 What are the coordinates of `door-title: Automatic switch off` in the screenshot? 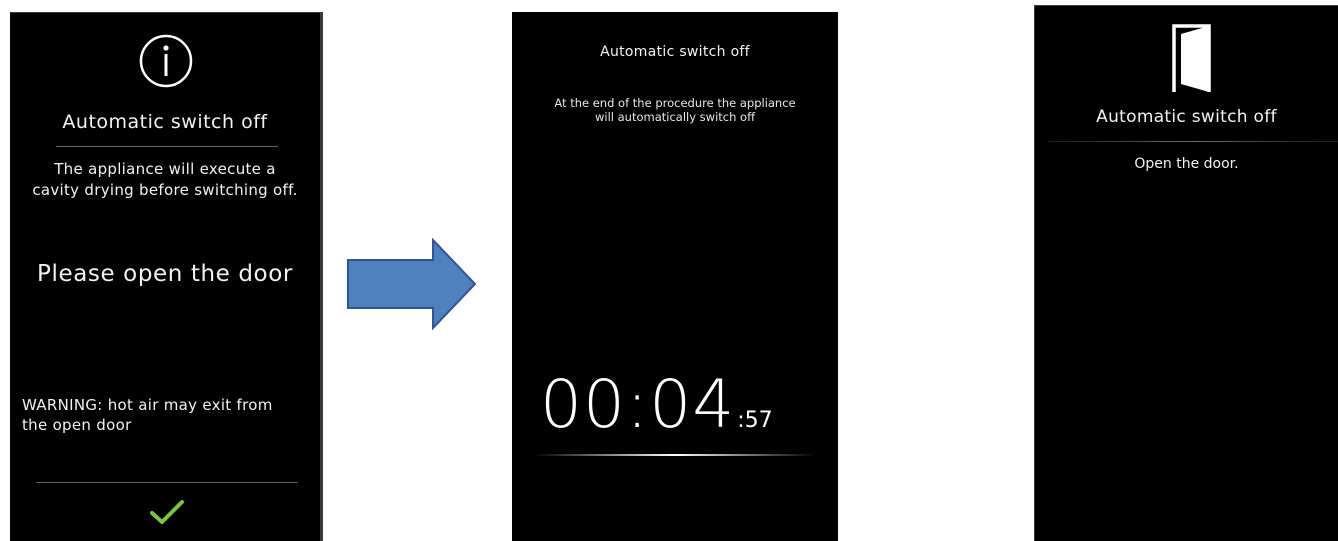 It's located at (1186, 117).